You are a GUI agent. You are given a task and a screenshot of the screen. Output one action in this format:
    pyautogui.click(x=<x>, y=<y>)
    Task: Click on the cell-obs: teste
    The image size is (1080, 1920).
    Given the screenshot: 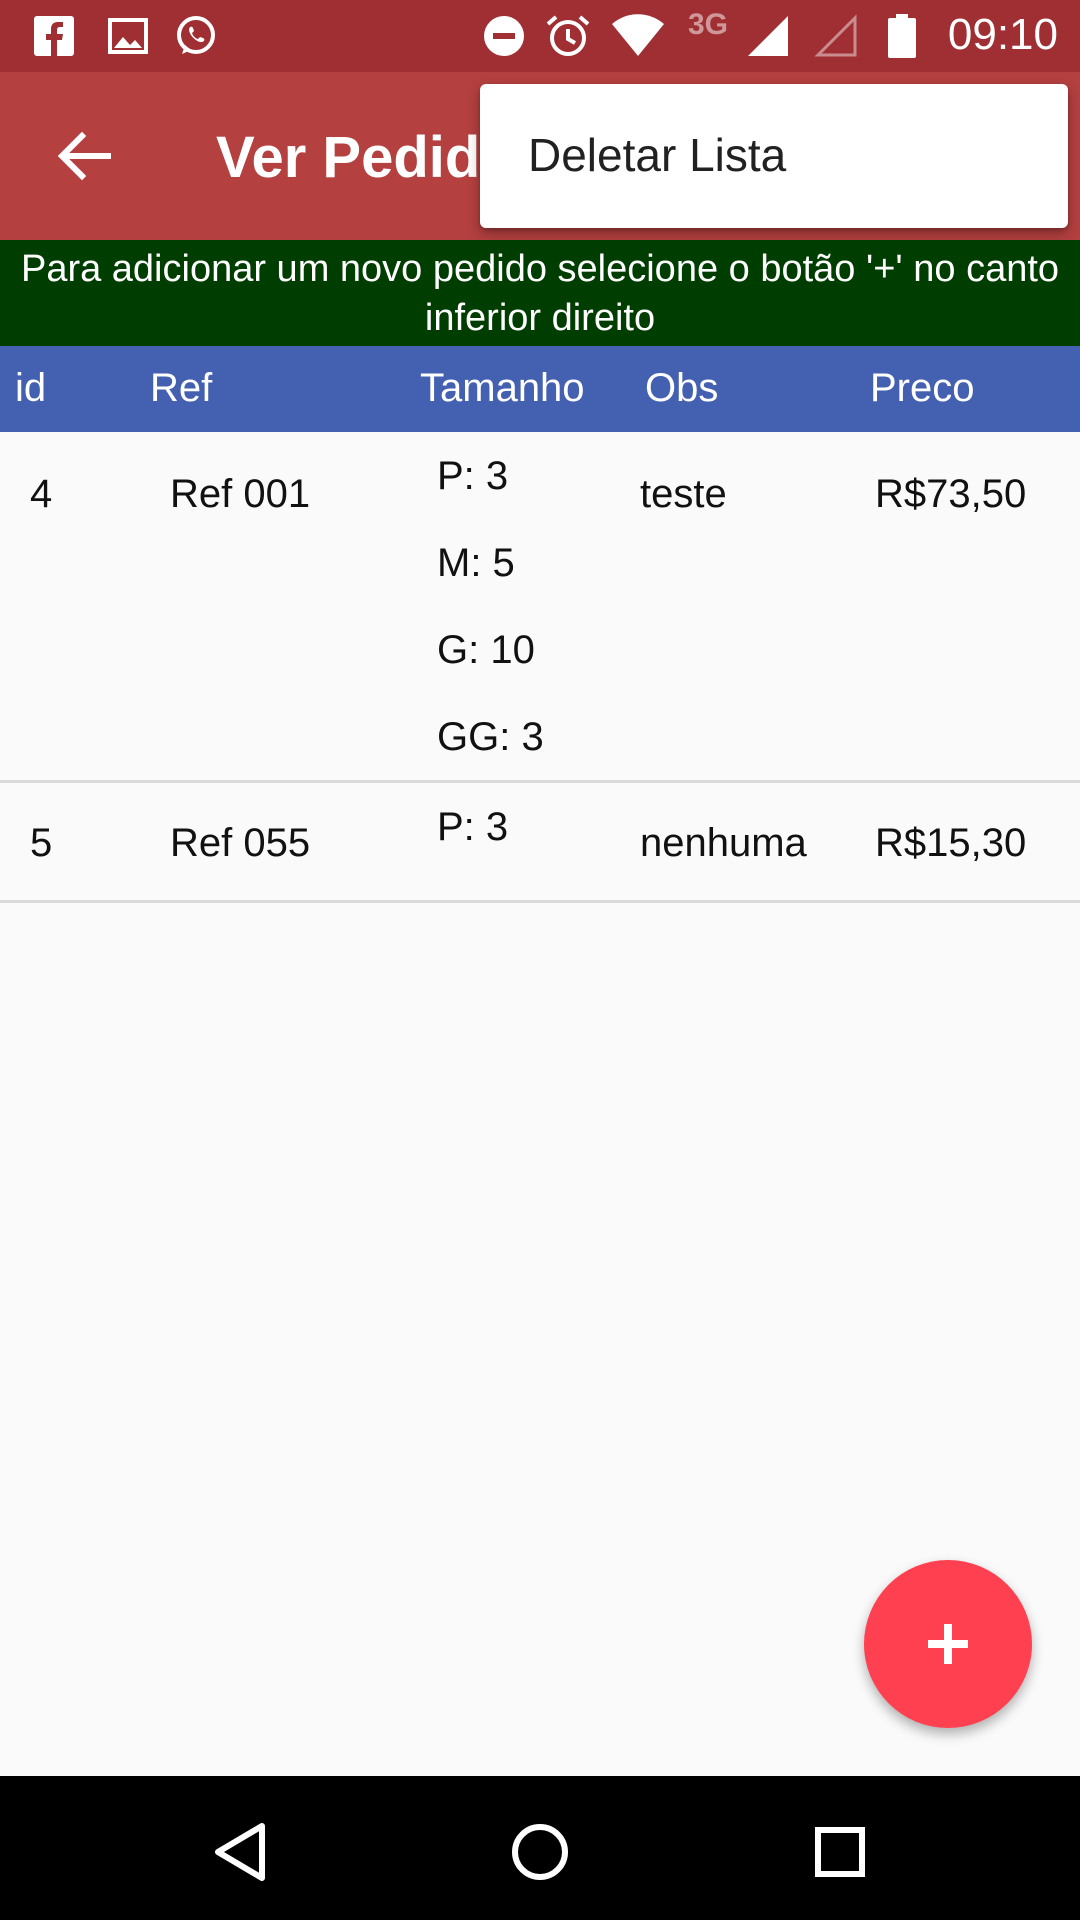 What is the action you would take?
    pyautogui.click(x=683, y=494)
    